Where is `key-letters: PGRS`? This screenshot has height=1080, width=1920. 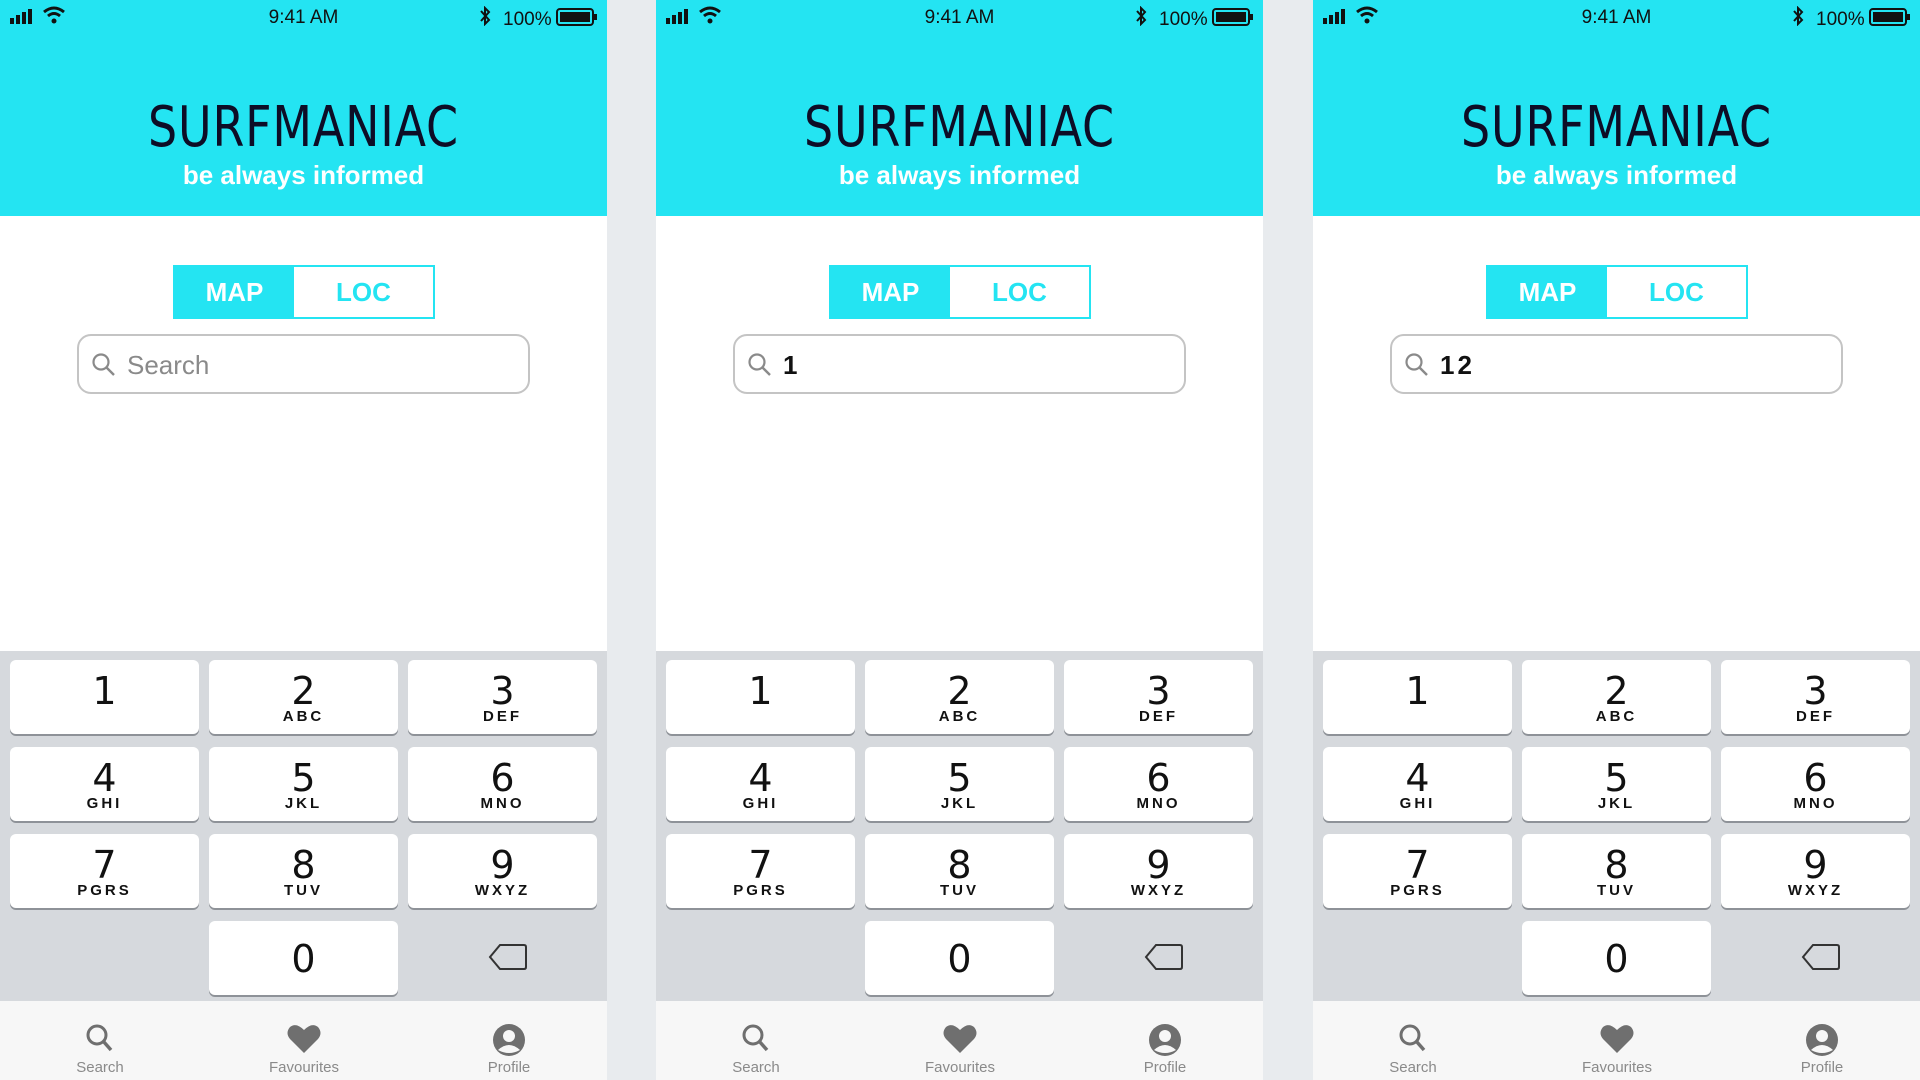 key-letters: PGRS is located at coordinates (1417, 890).